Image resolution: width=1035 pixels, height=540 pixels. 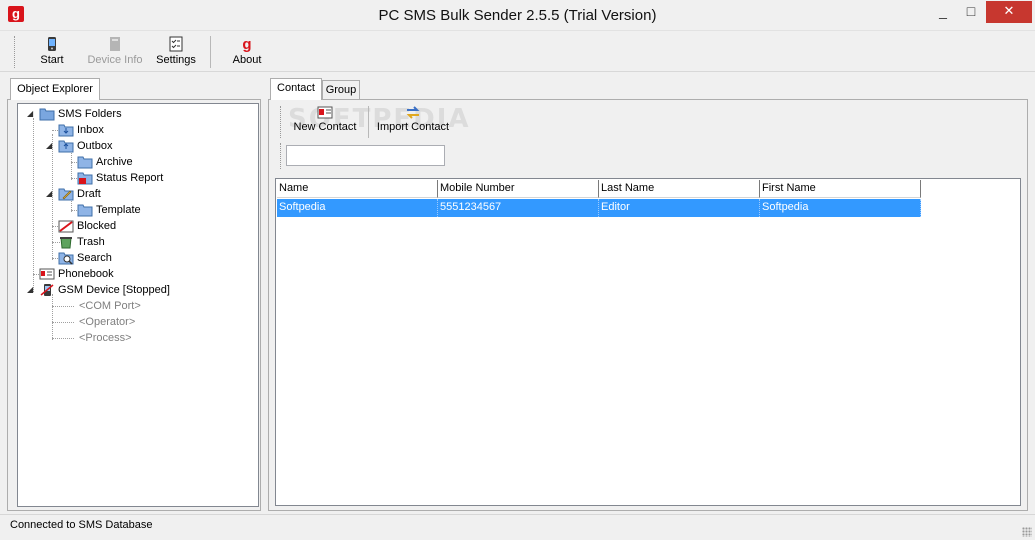 I want to click on draft-folder-icon, so click(x=66, y=194).